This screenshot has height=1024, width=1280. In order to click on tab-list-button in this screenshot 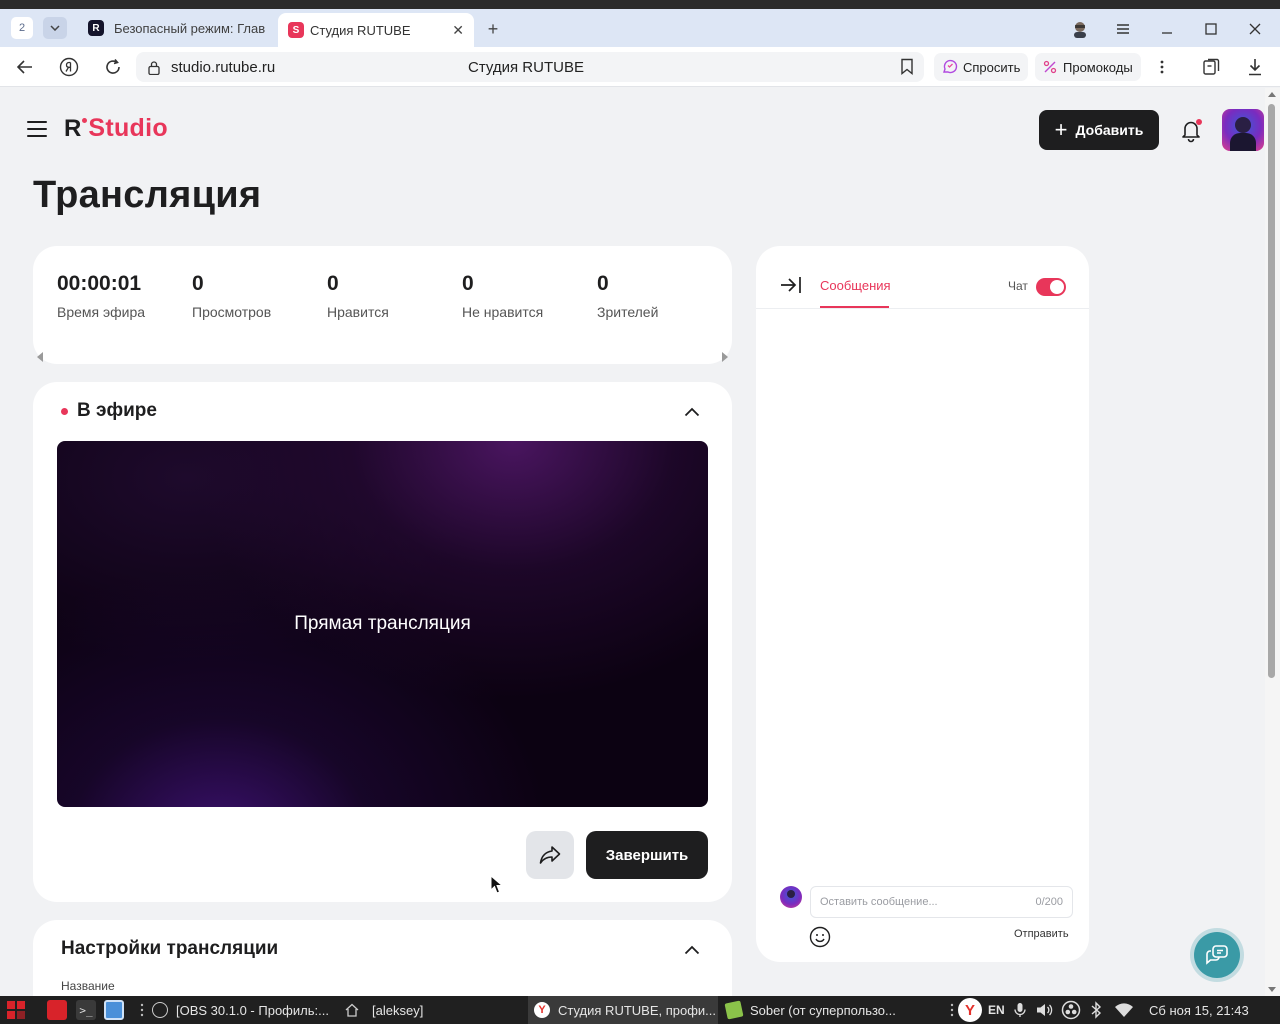, I will do `click(55, 28)`.